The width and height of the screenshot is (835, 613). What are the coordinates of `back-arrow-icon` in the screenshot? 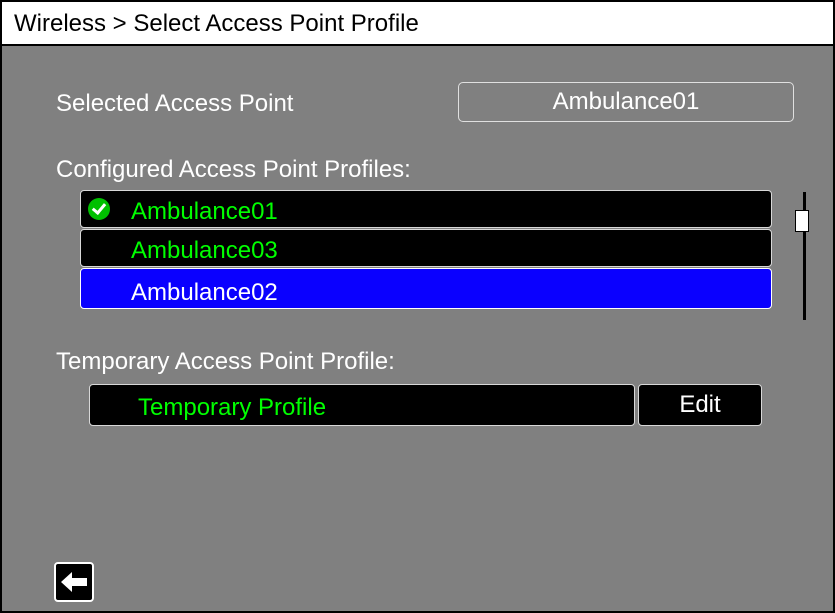 It's located at (74, 582).